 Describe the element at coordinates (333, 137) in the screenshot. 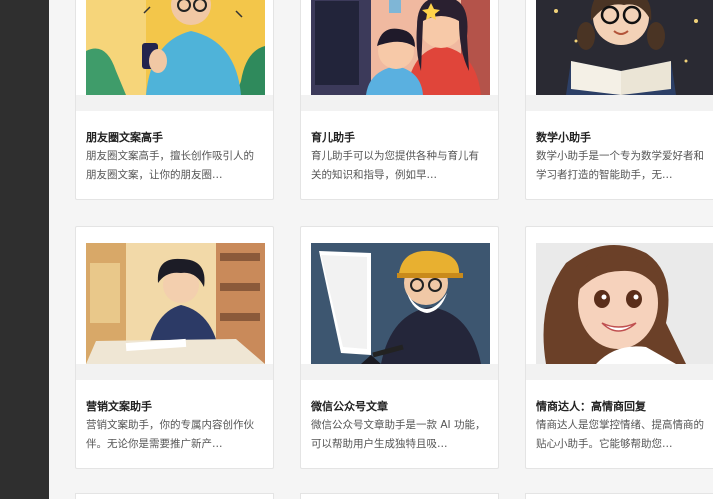

I see `card-title: 育儿助手` at that location.